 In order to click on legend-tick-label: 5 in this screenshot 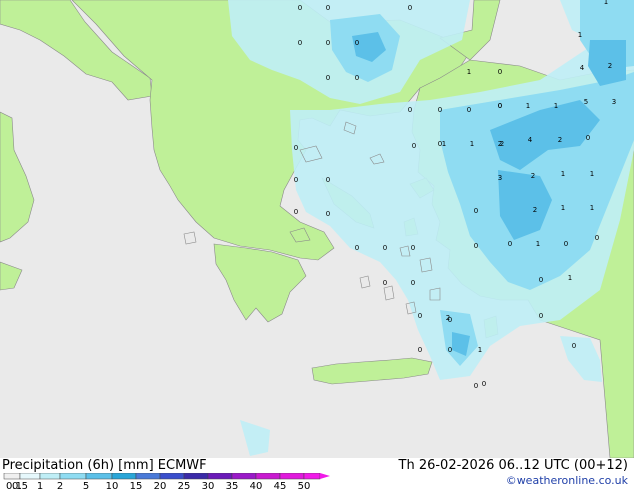, I will do `click(86, 485)`.